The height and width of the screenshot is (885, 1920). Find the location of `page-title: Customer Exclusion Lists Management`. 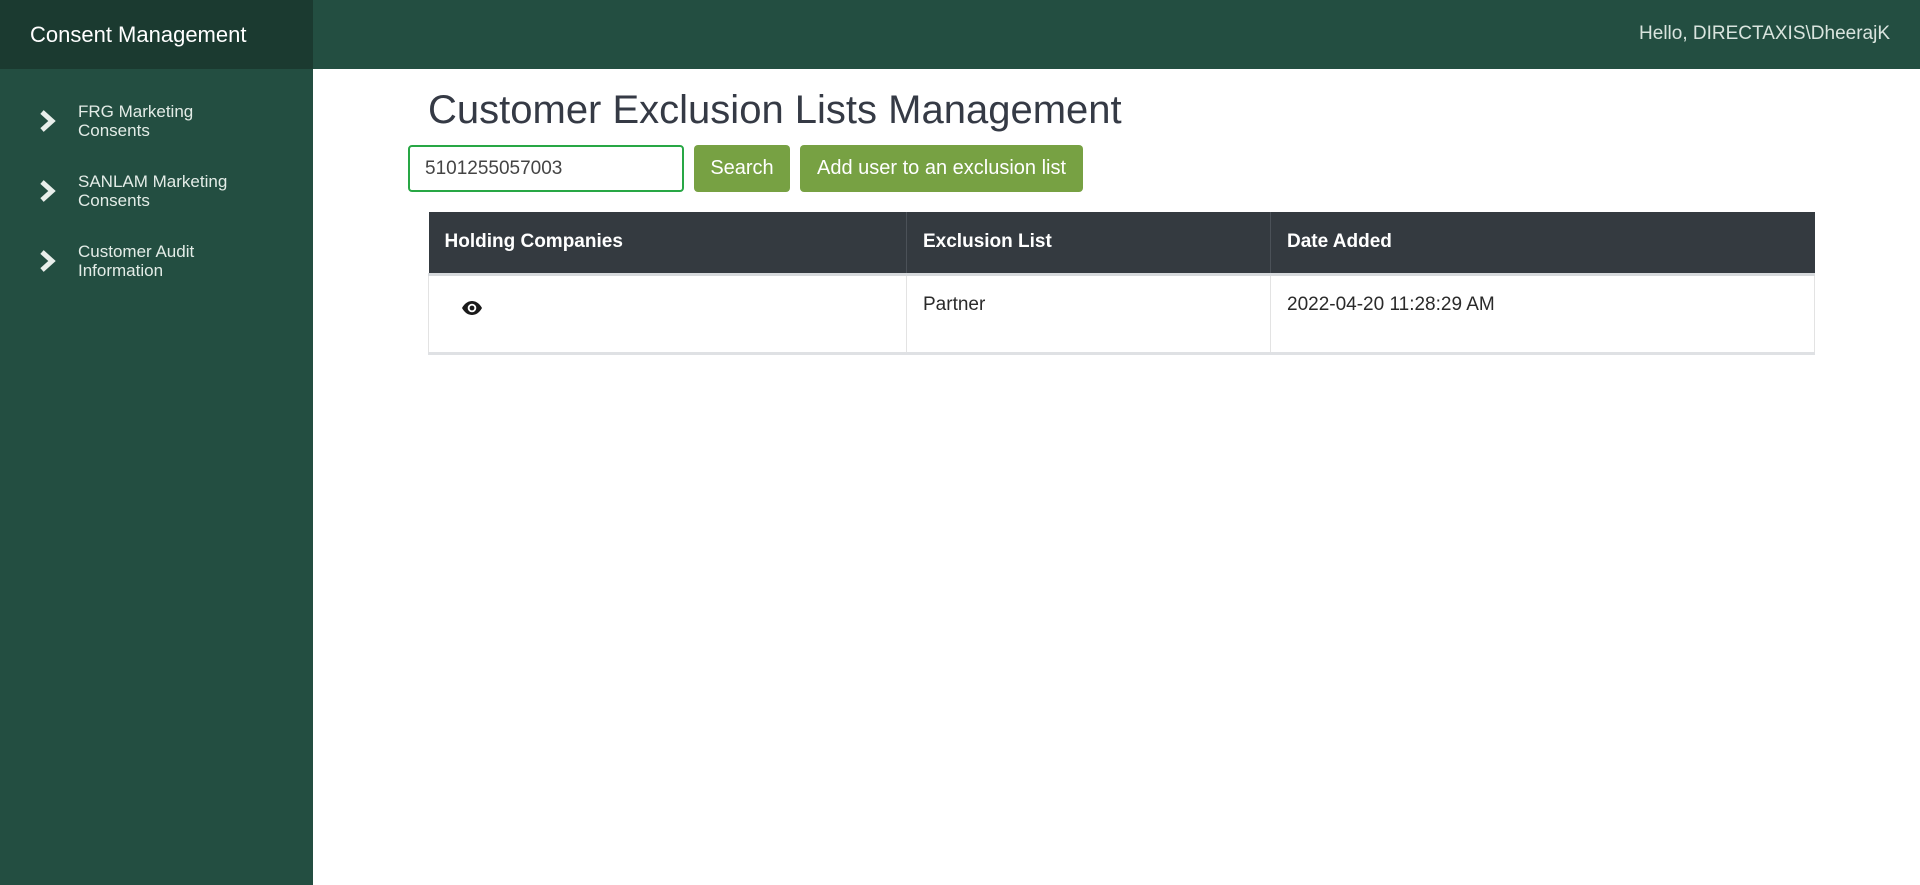

page-title: Customer Exclusion Lists Management is located at coordinates (775, 110).